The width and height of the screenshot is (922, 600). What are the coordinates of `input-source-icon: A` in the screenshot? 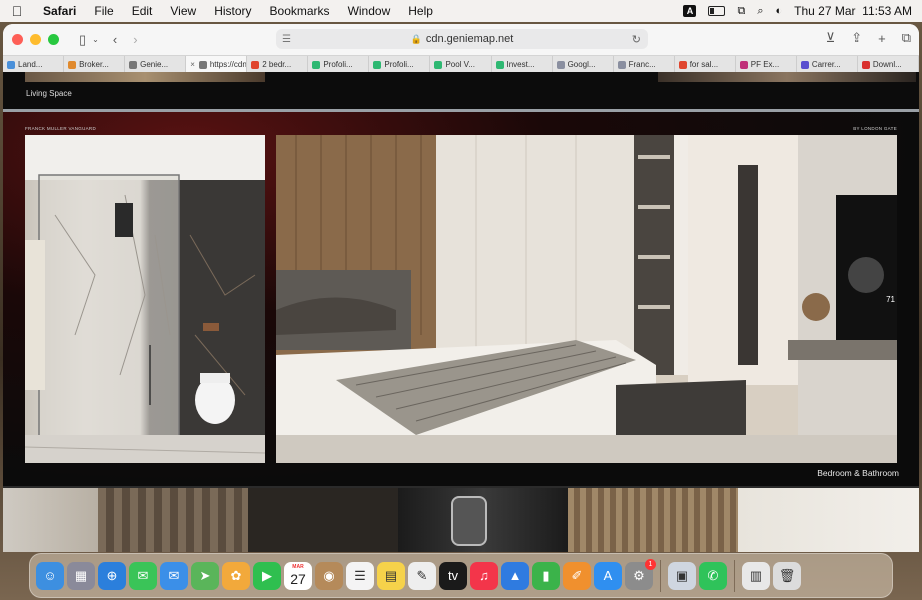 It's located at (690, 11).